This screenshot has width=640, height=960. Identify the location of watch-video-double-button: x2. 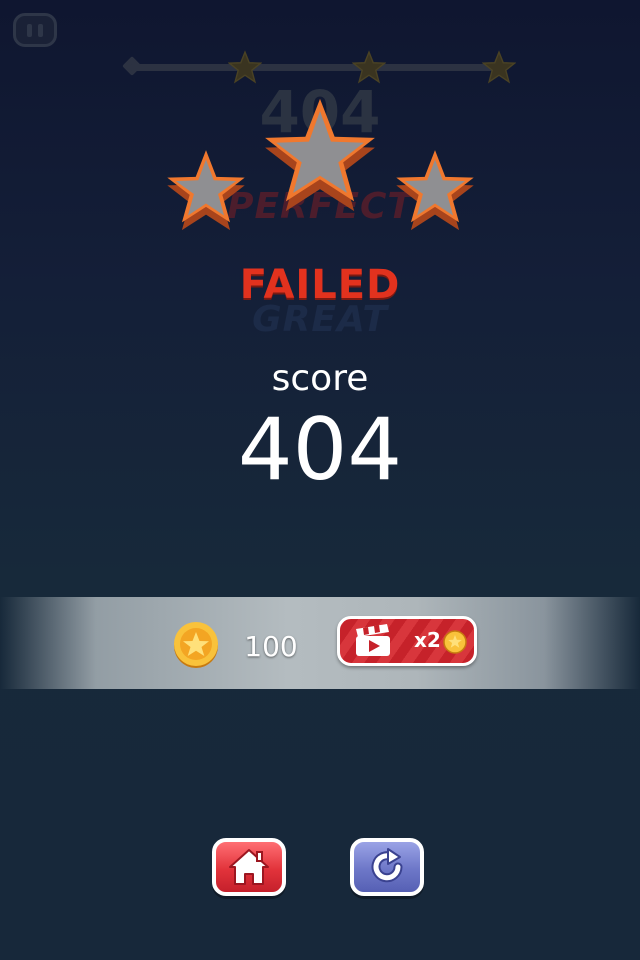
(407, 641).